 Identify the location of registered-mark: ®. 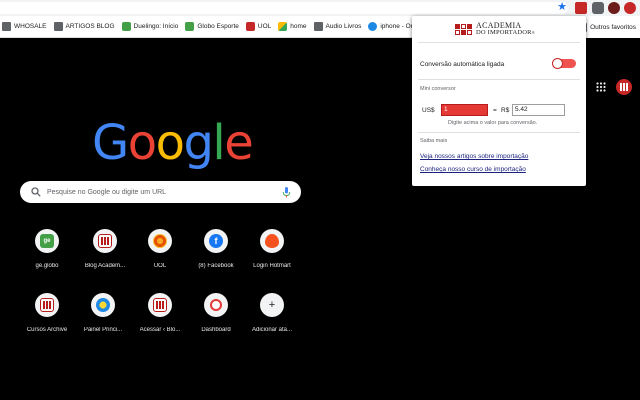
(533, 32).